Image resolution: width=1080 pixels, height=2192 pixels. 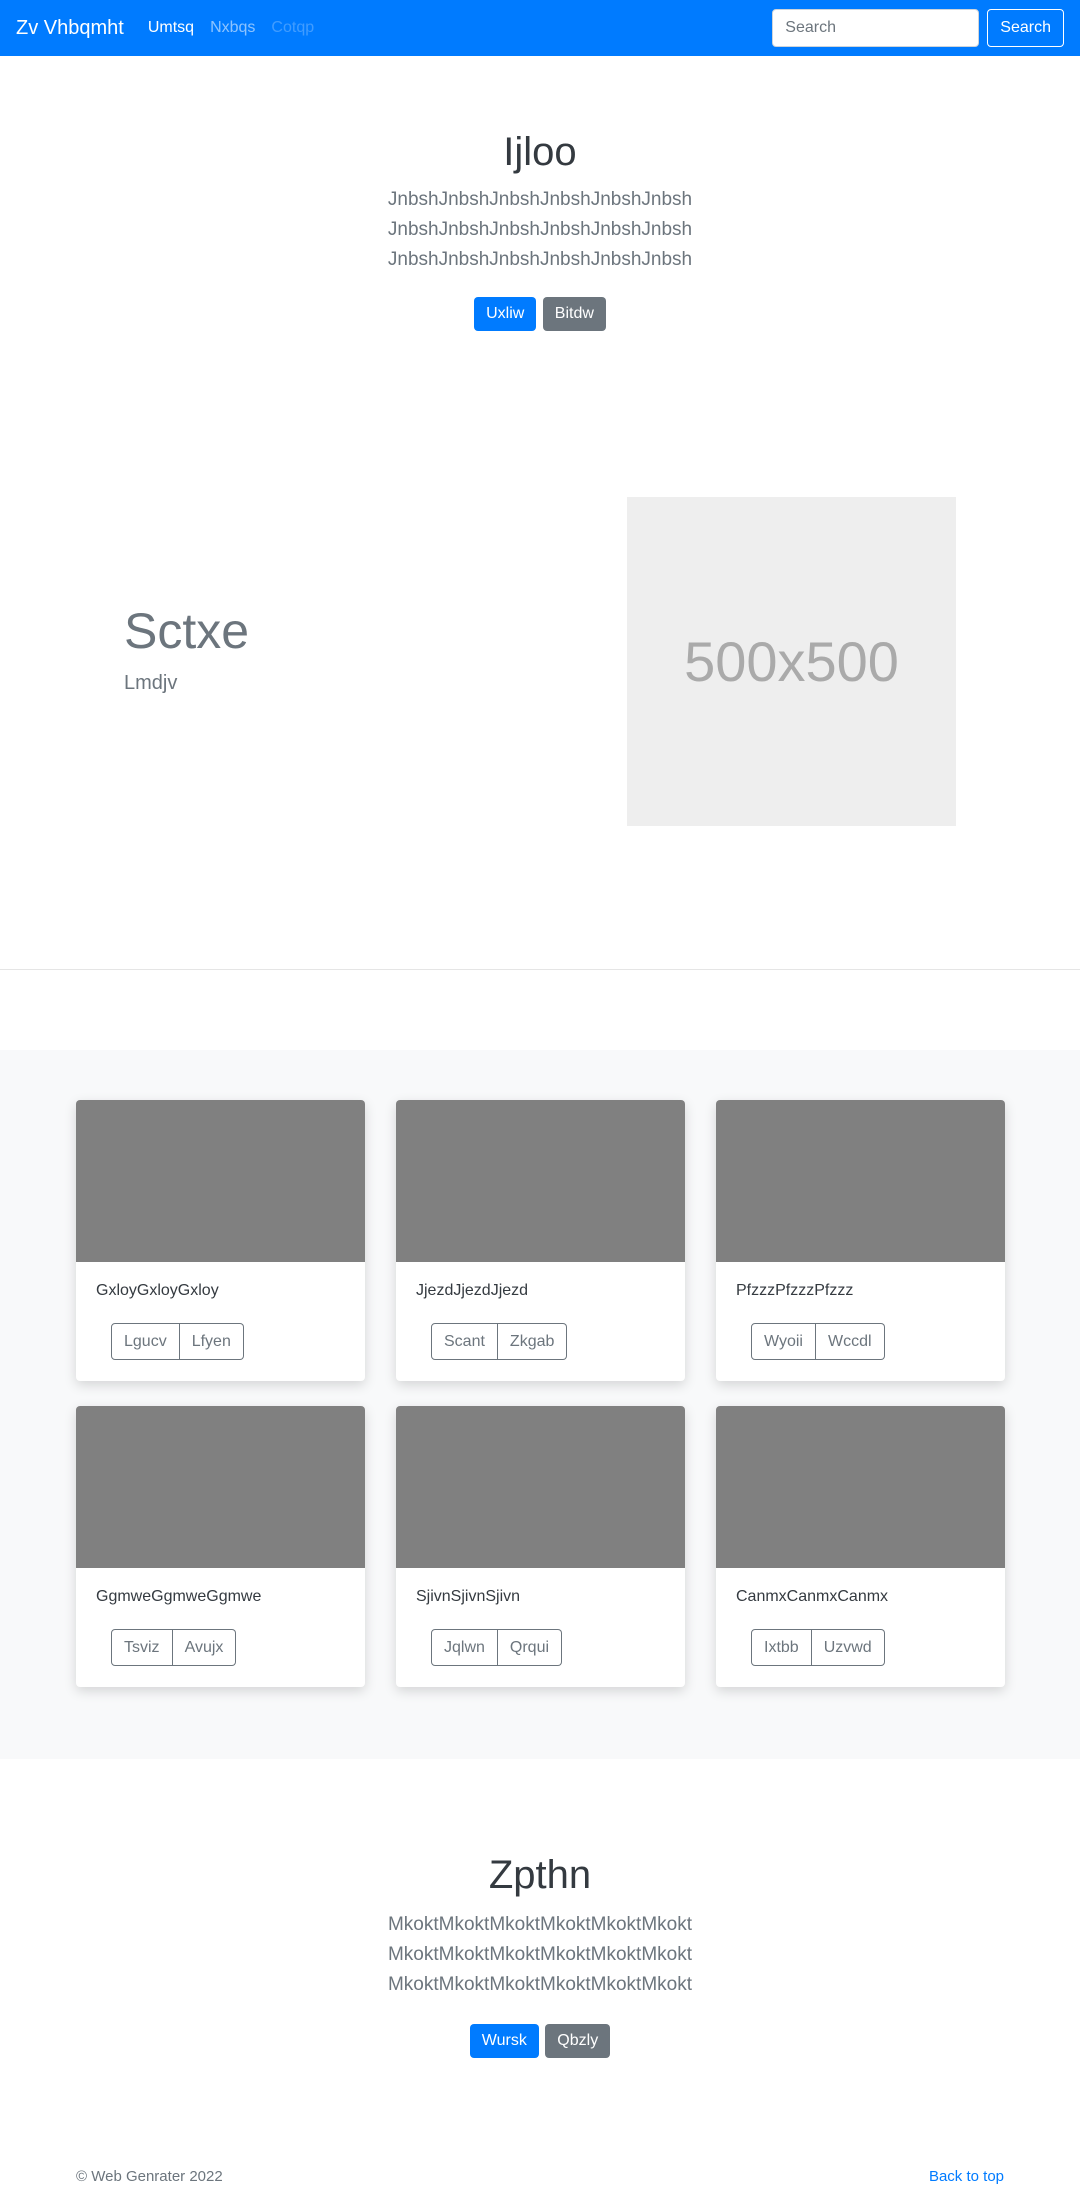 I want to click on card-button-group: Tsviz Avujx, so click(x=174, y=1647).